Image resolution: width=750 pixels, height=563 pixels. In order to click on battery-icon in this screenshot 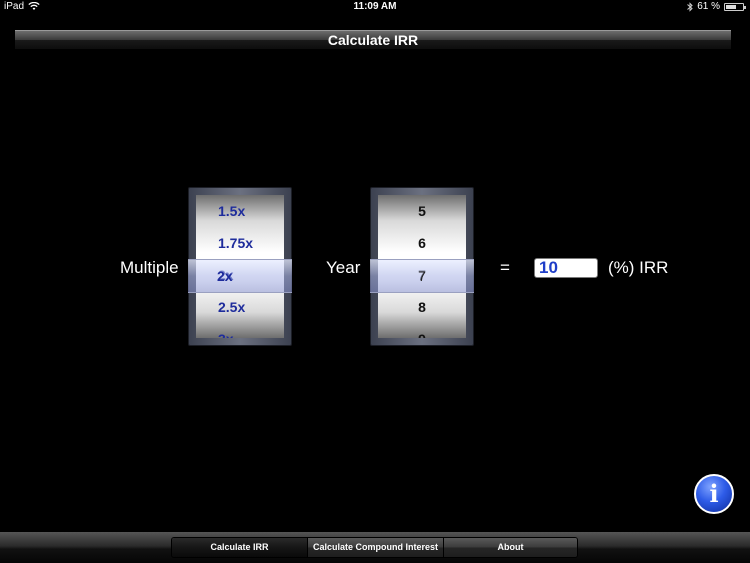, I will do `click(735, 6)`.